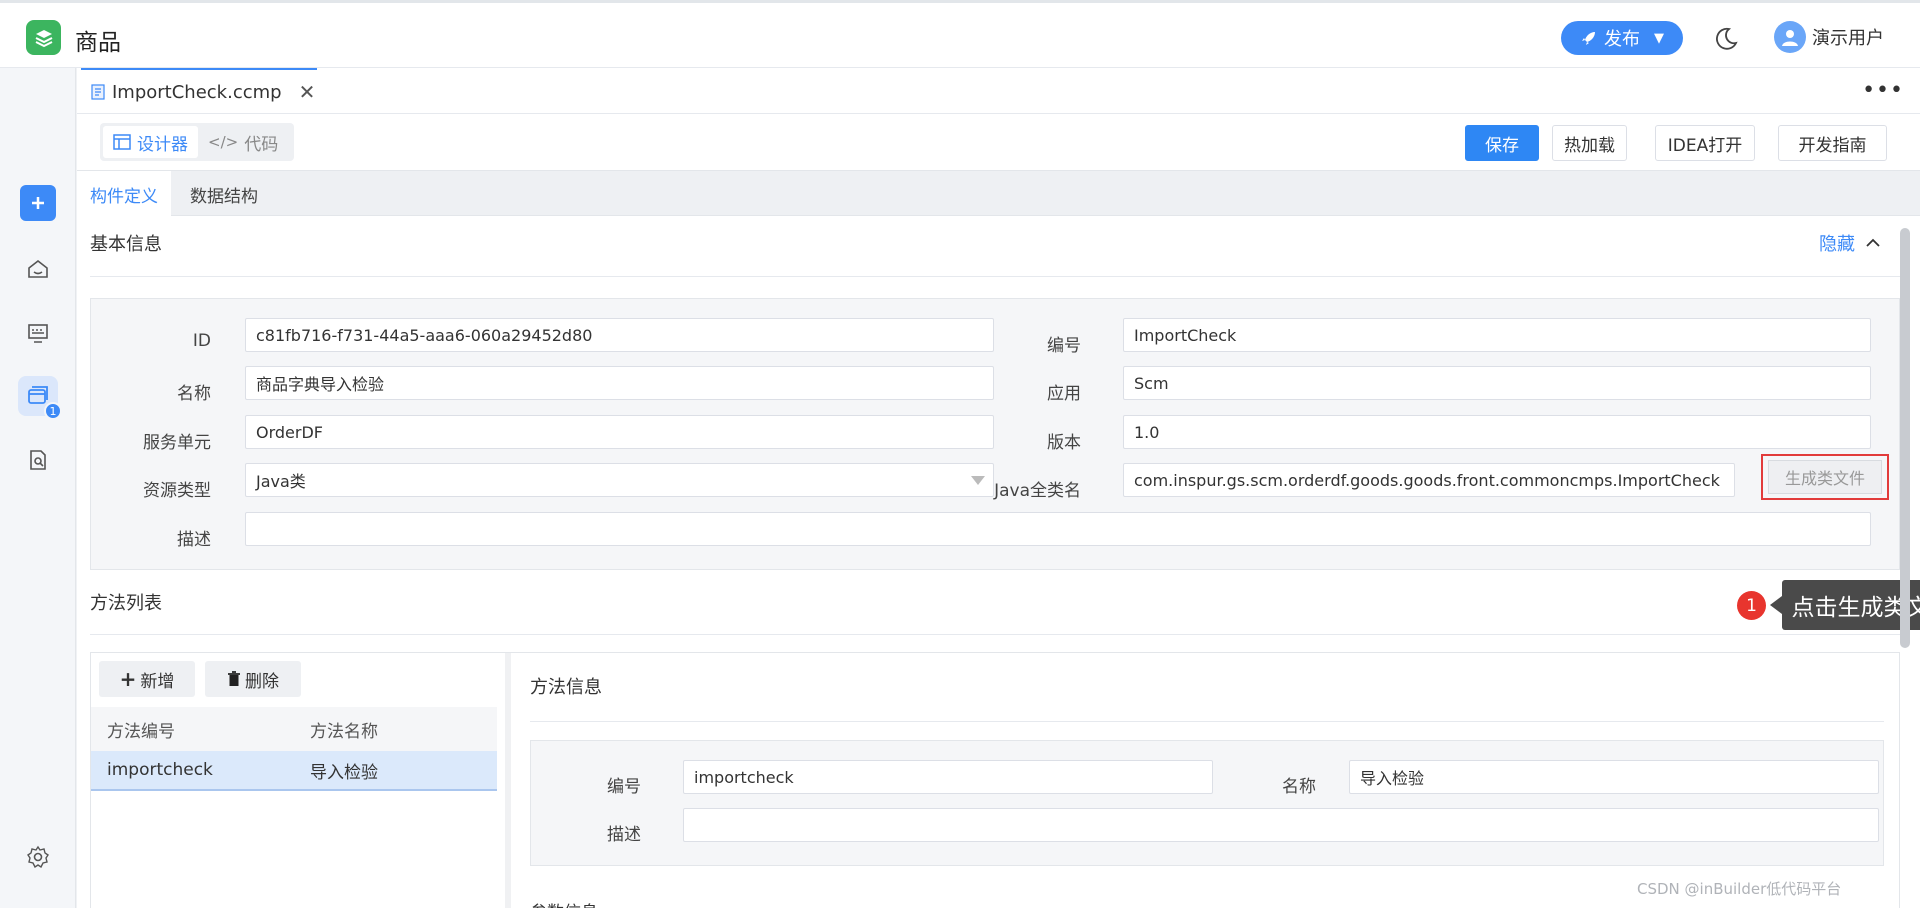 This screenshot has height=908, width=1920. Describe the element at coordinates (38, 488) in the screenshot. I see `left-rail: 1` at that location.